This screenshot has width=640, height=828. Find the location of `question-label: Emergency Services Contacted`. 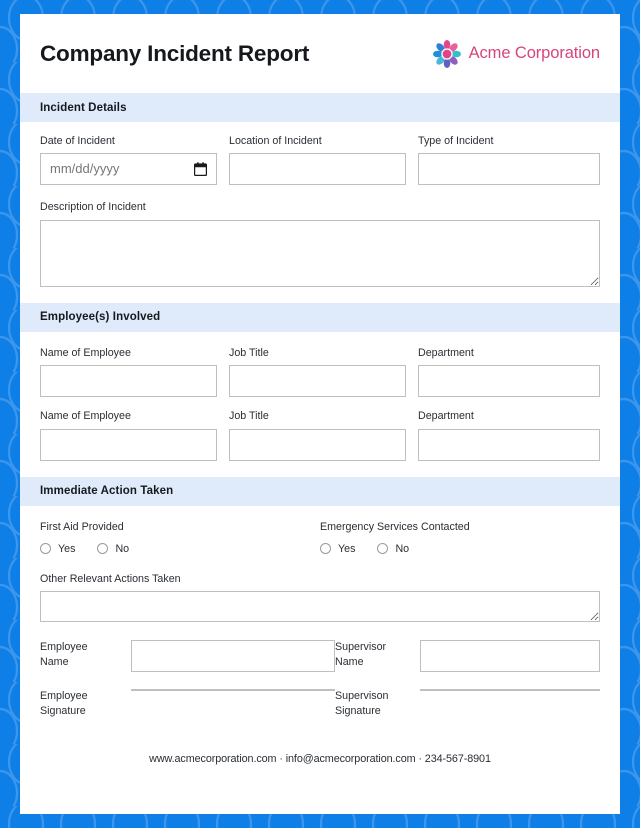

question-label: Emergency Services Contacted is located at coordinates (395, 526).